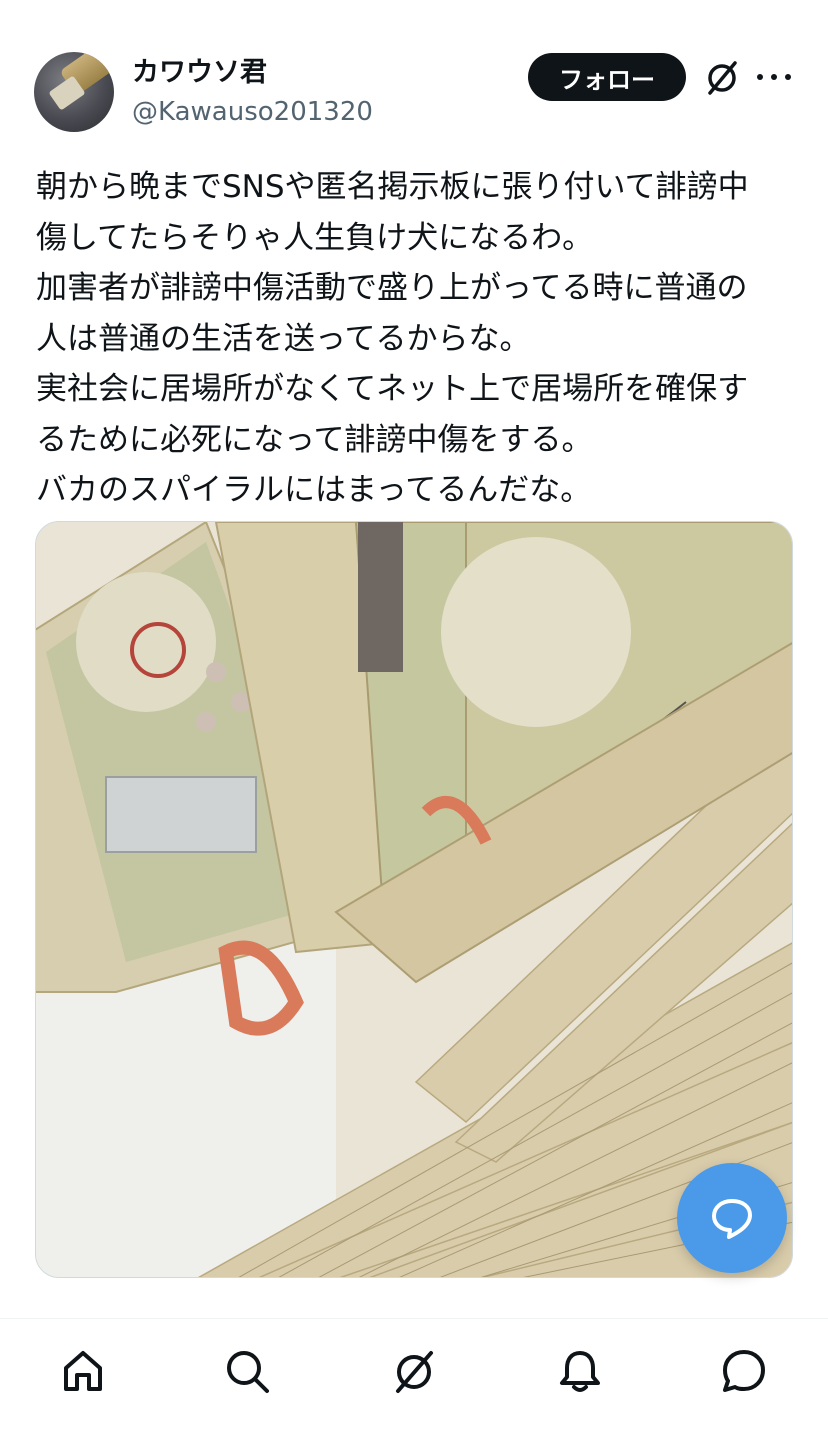  Describe the element at coordinates (74, 92) in the screenshot. I see `avatar` at that location.